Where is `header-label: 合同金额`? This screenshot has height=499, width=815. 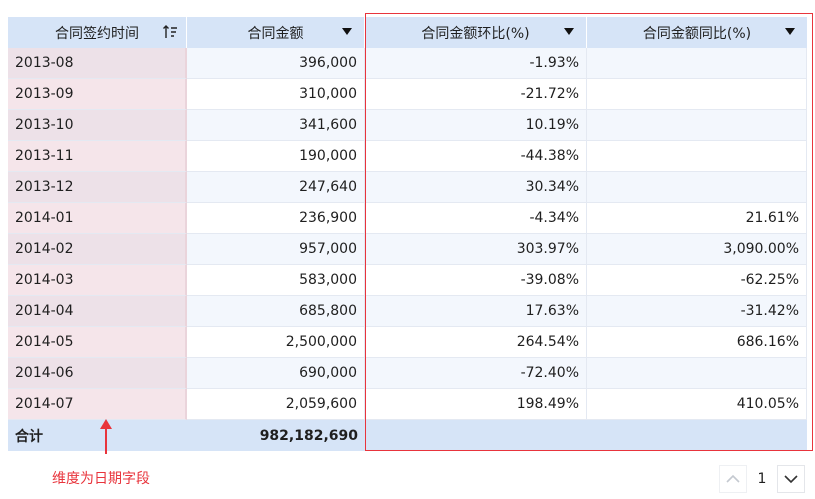 header-label: 合同金额 is located at coordinates (275, 33).